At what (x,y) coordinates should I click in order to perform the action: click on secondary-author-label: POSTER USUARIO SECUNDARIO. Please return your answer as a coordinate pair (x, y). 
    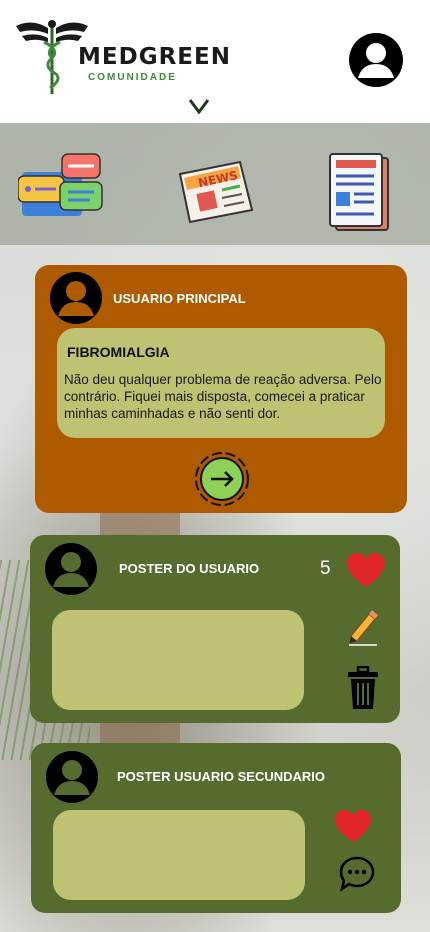
    Looking at the image, I should click on (221, 776).